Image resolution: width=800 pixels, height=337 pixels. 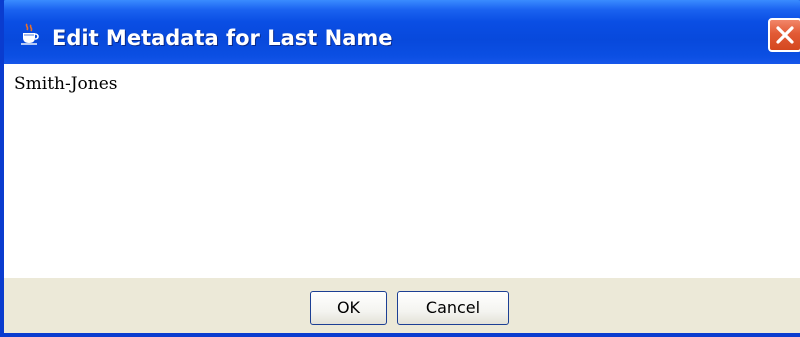 What do you see at coordinates (30, 34) in the screenshot?
I see `java-coffee-cup-icon` at bounding box center [30, 34].